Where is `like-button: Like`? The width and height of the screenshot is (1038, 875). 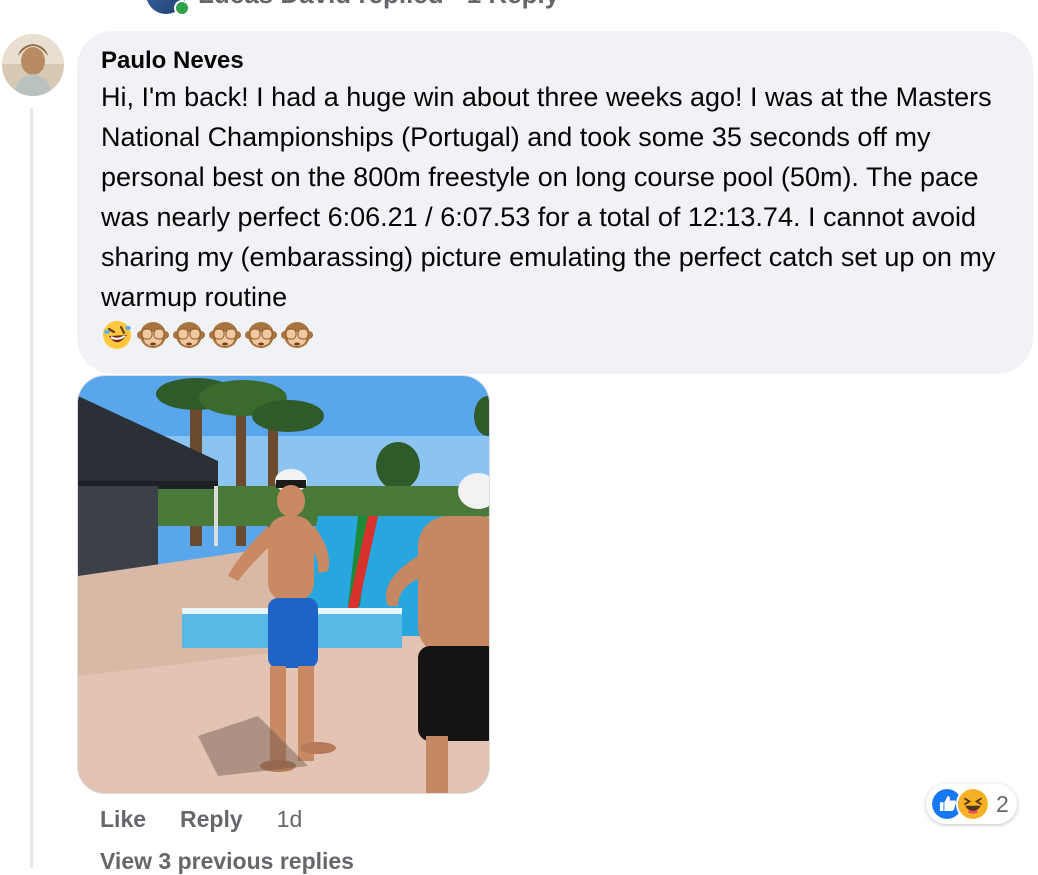
like-button: Like is located at coordinates (123, 819).